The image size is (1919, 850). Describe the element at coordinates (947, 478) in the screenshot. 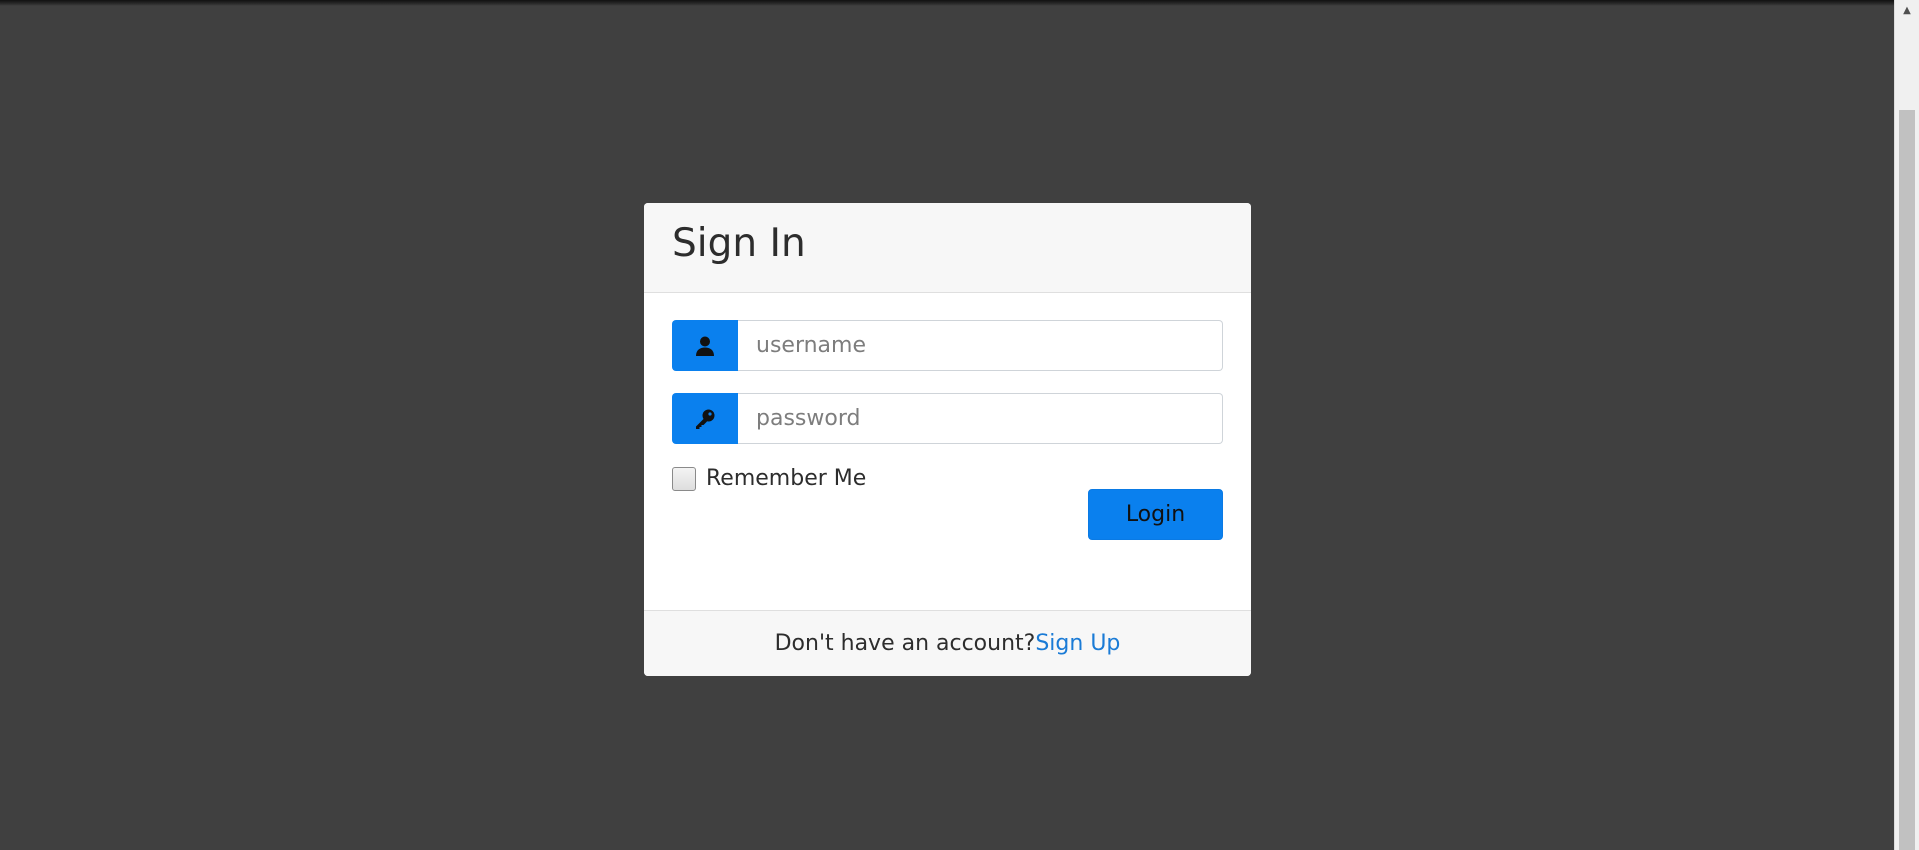

I see `remember-me-row: Remember Me` at that location.